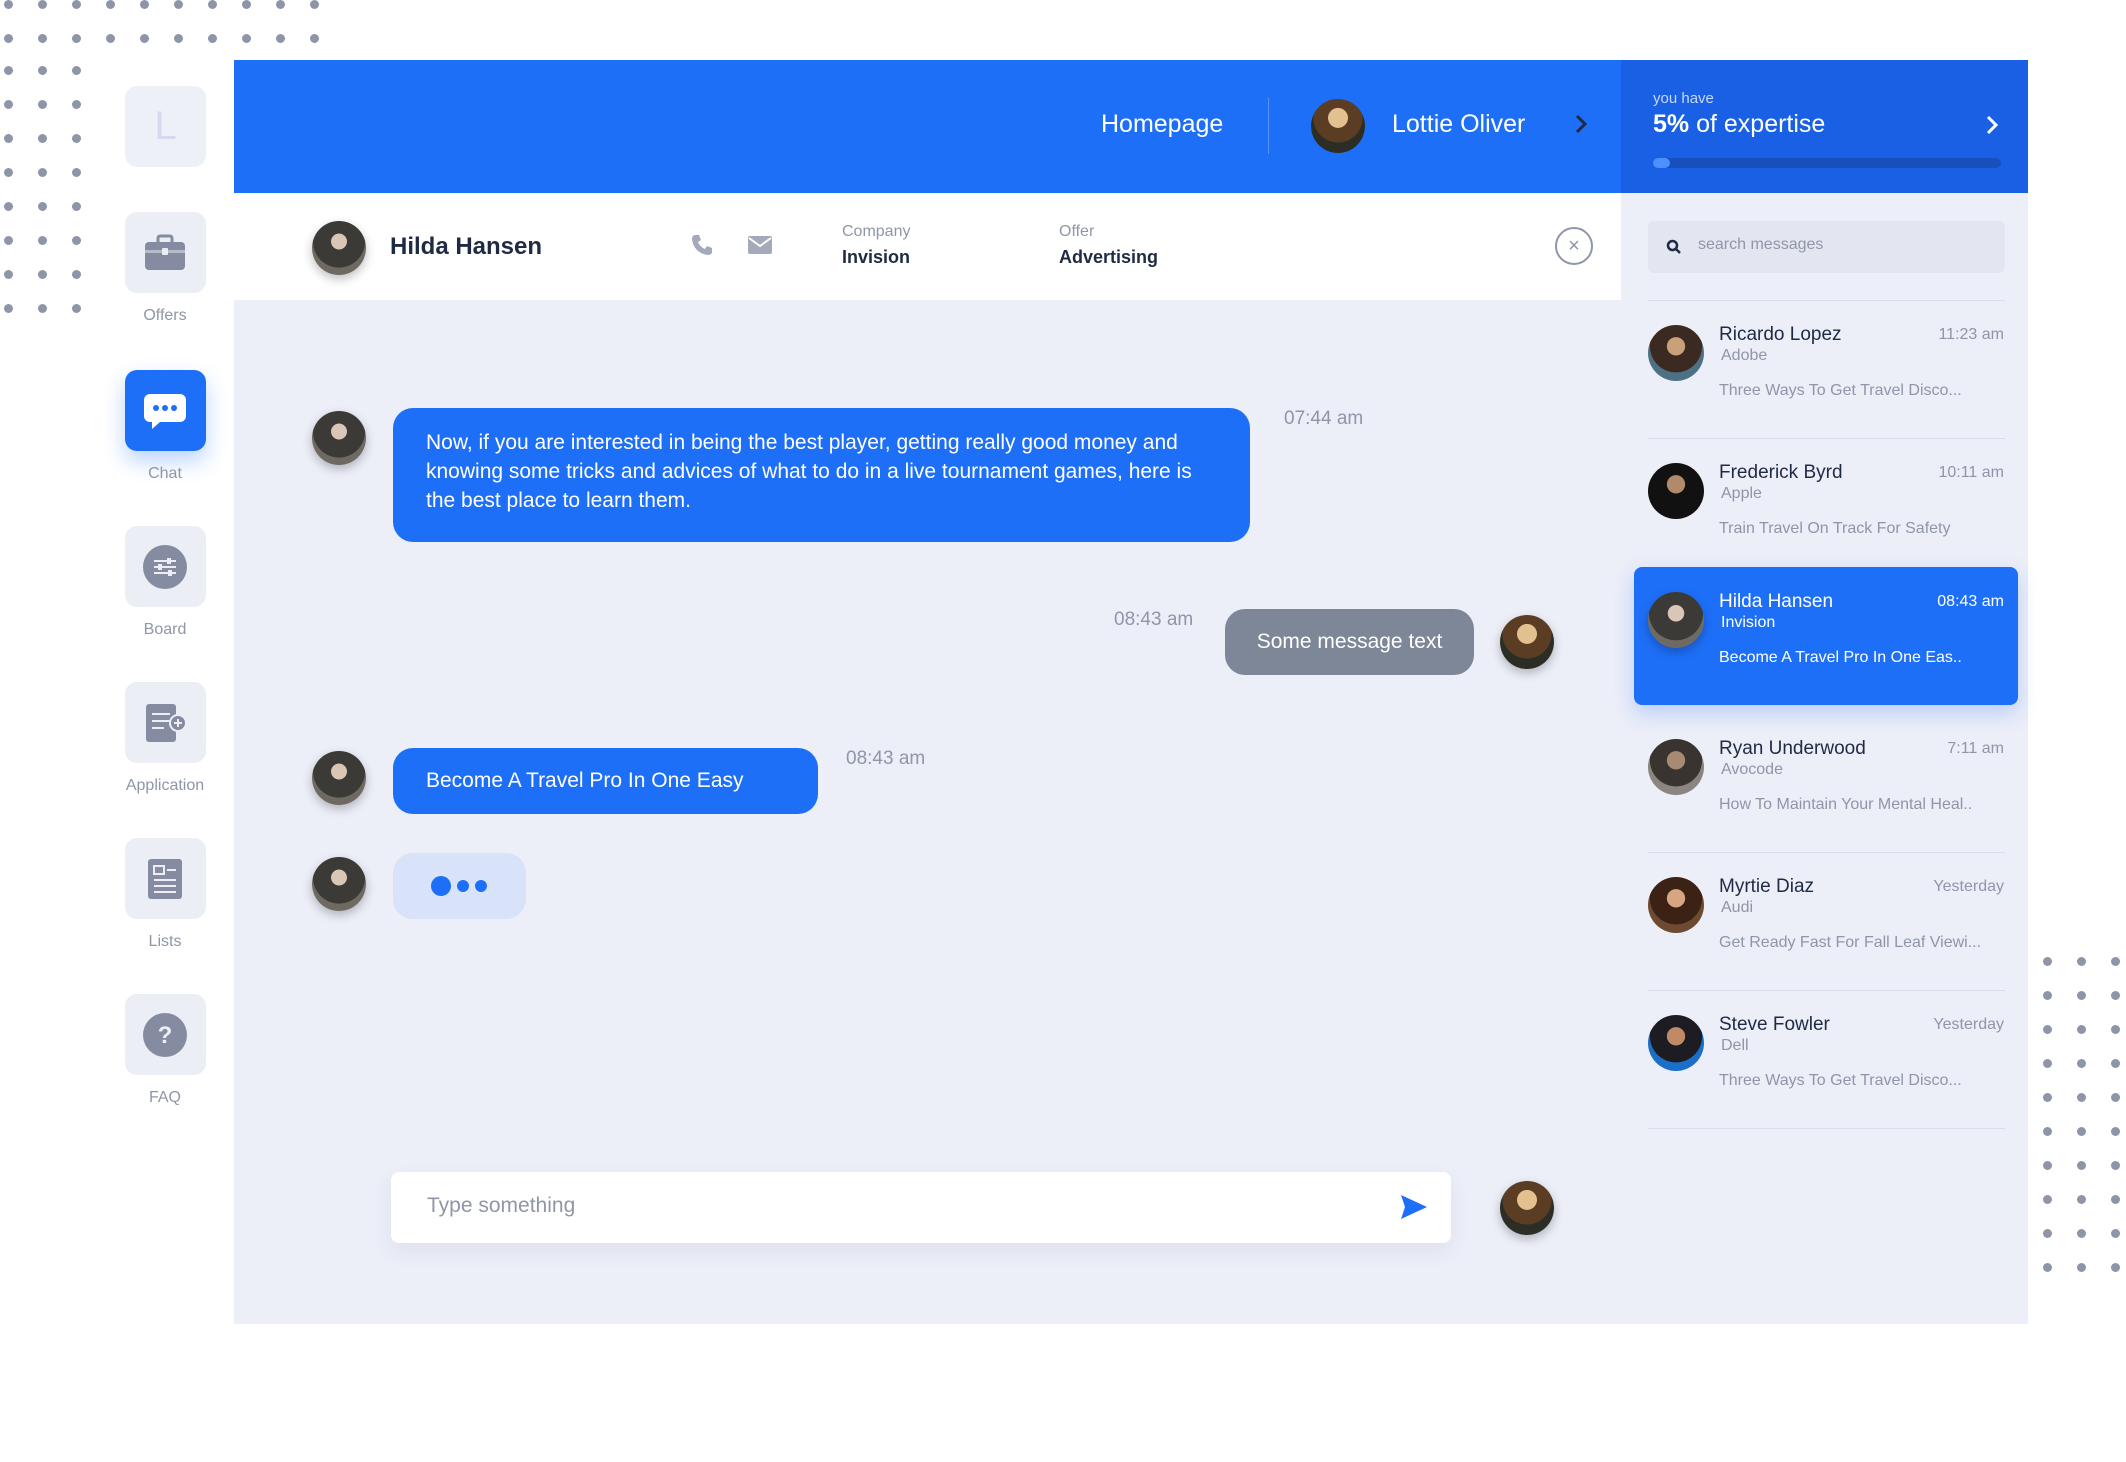  What do you see at coordinates (1748, 622) in the screenshot?
I see `conversation-company: Invision` at bounding box center [1748, 622].